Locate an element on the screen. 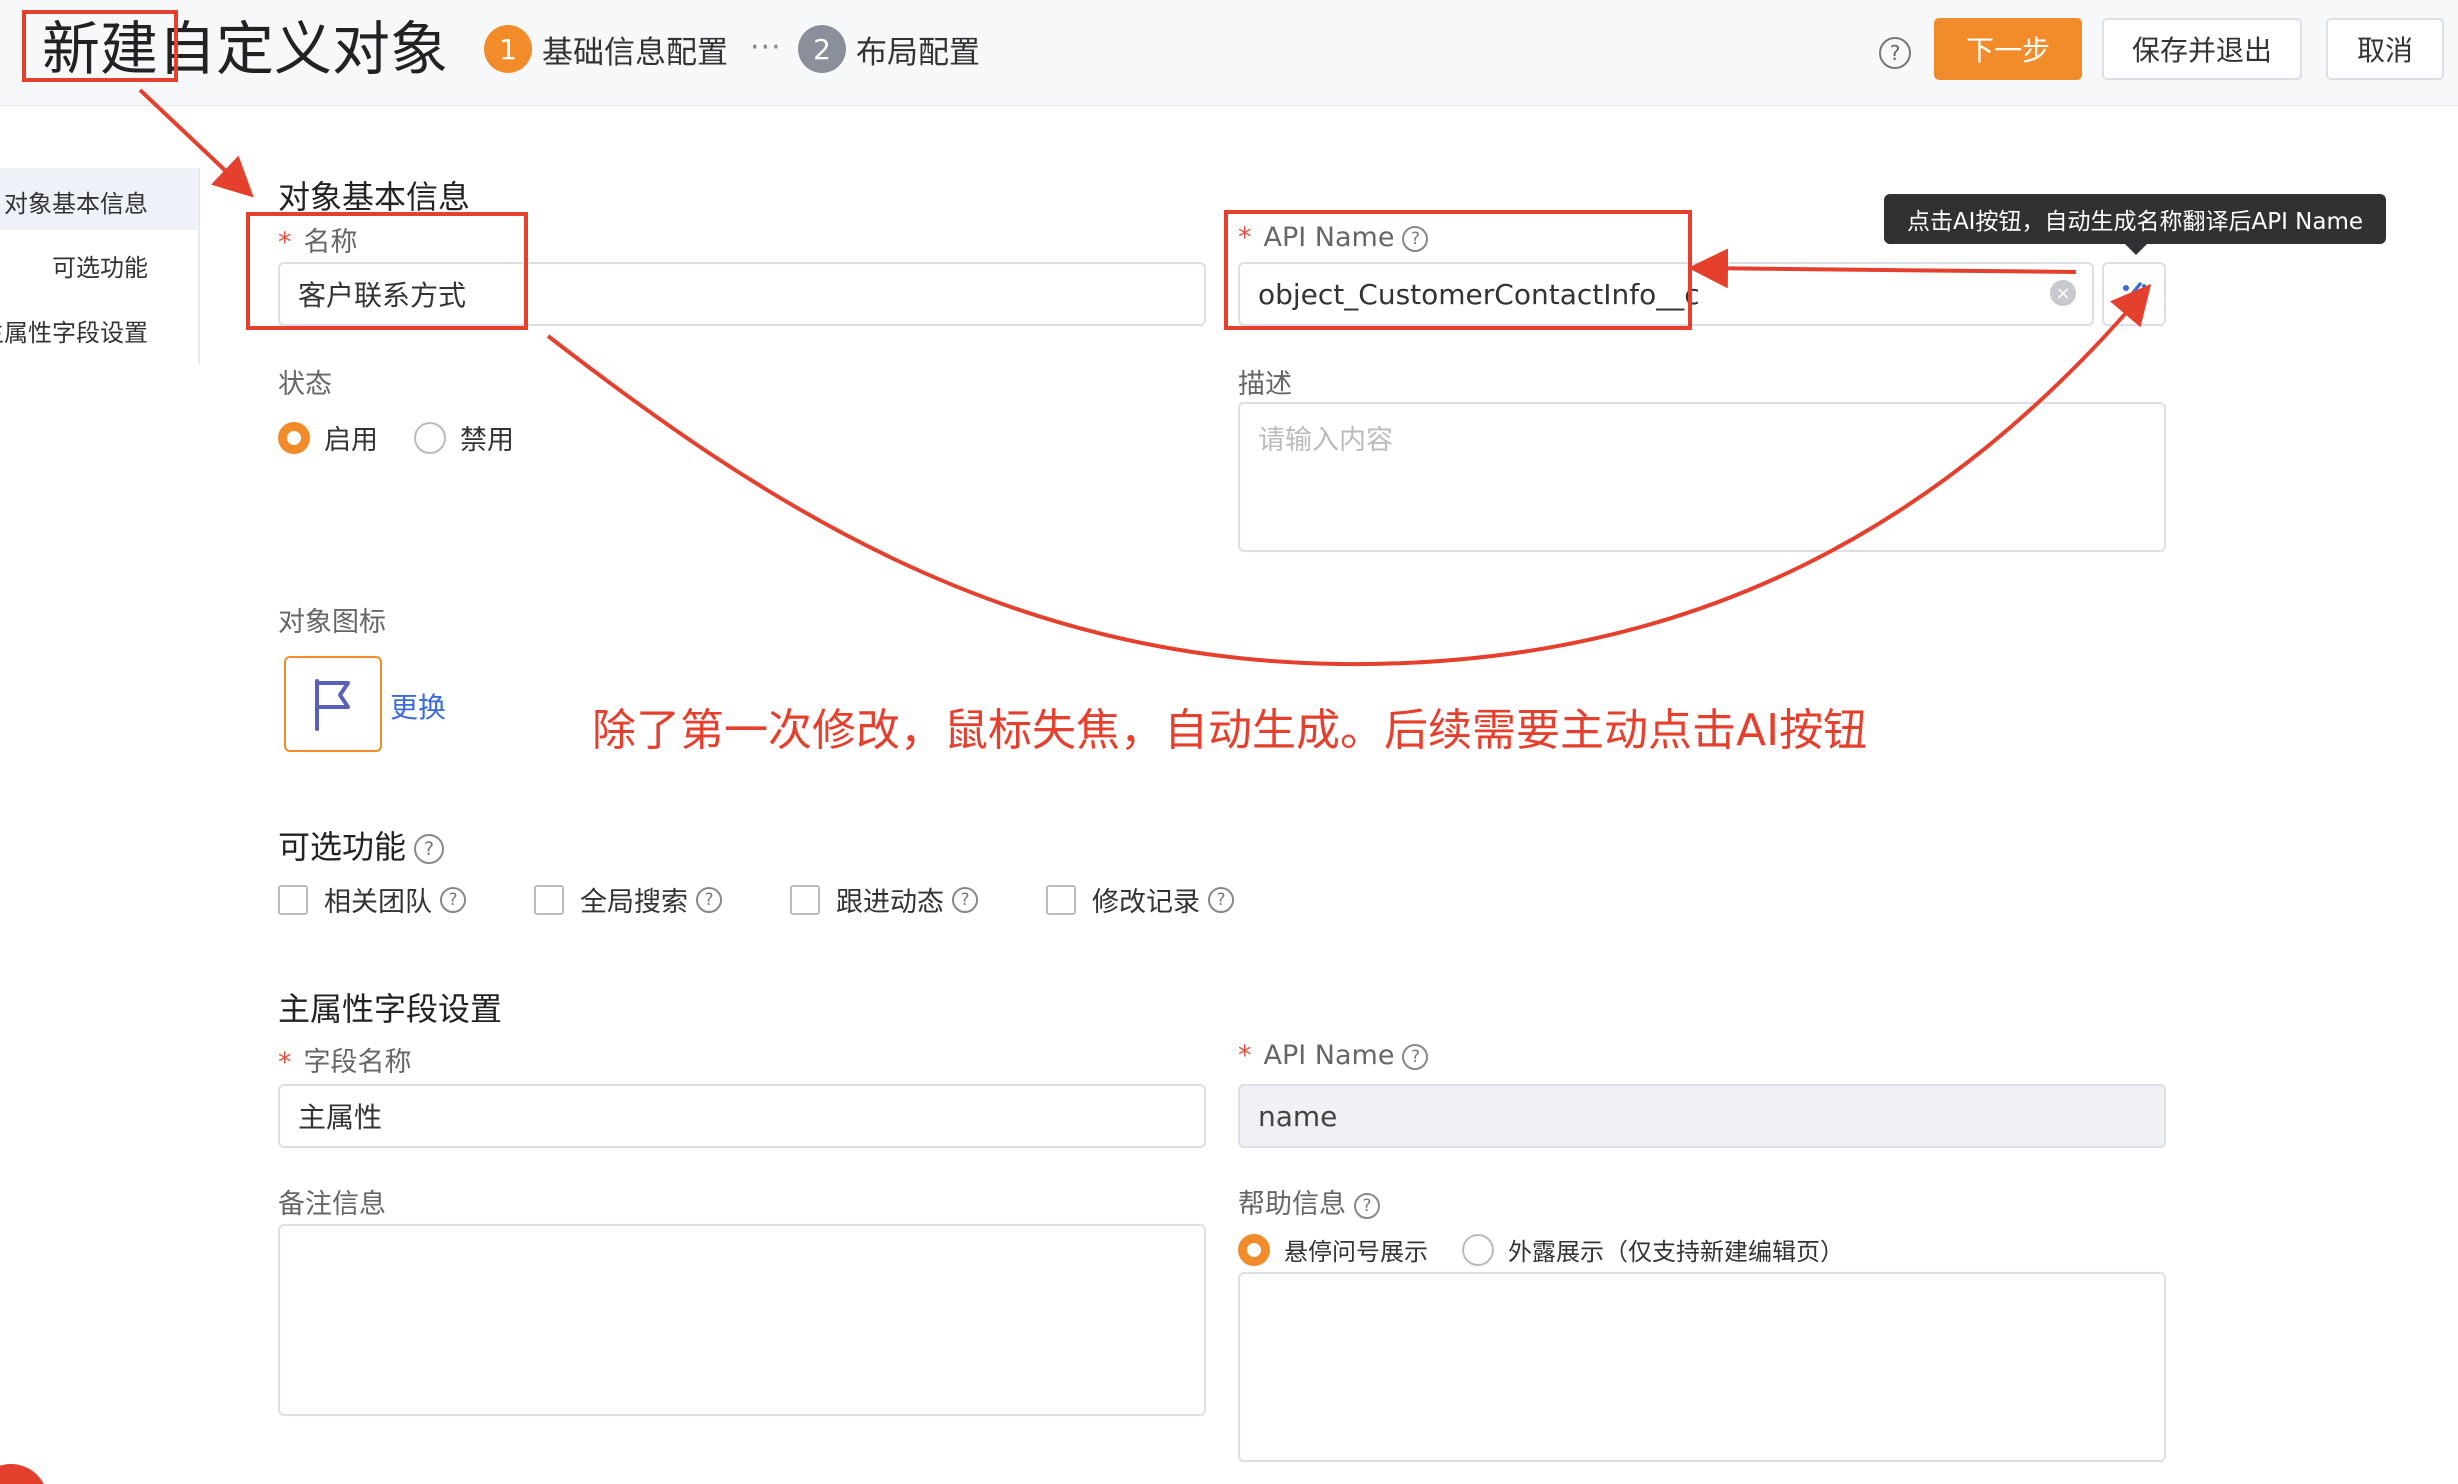 Image resolution: width=2458 pixels, height=1484 pixels. description-textarea: 请输入内容 is located at coordinates (1702, 477).